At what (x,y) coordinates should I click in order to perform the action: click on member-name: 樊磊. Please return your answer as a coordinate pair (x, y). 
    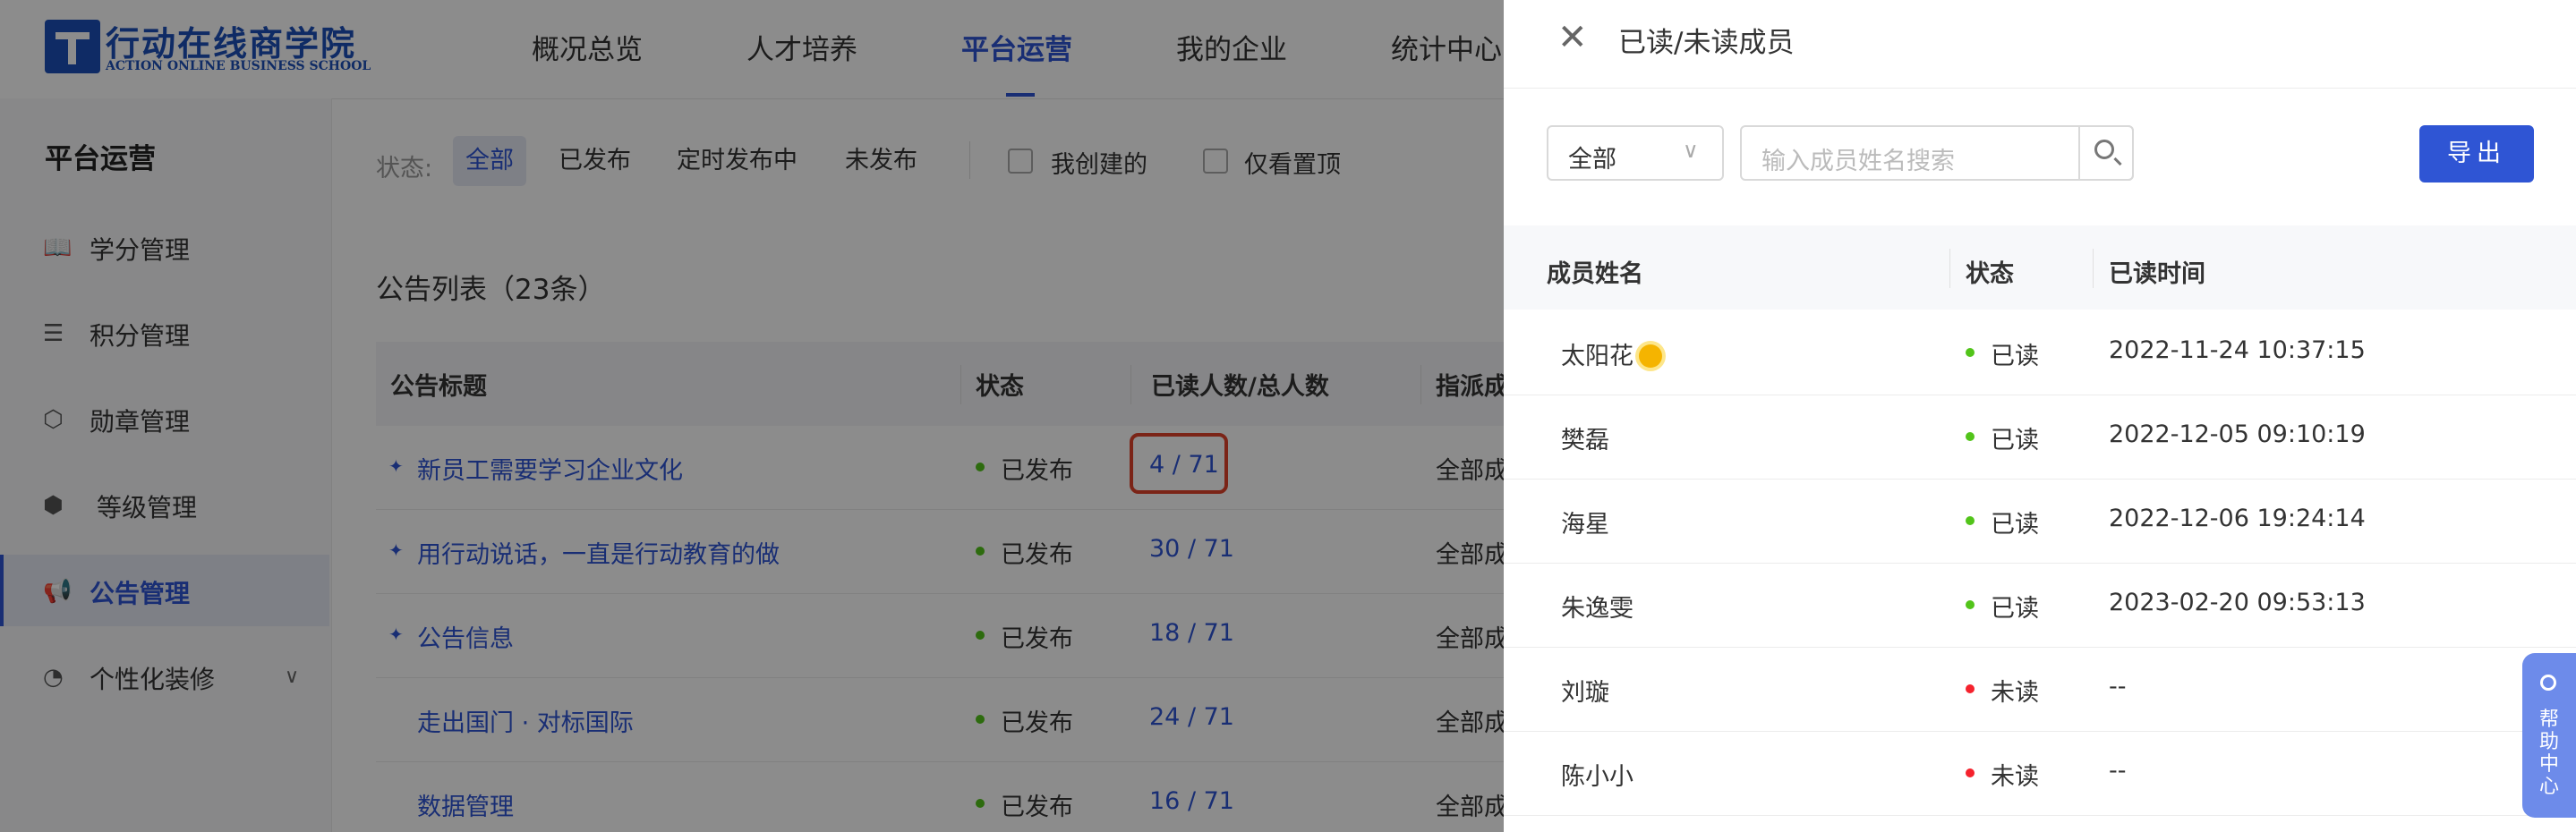
    Looking at the image, I should click on (1585, 440).